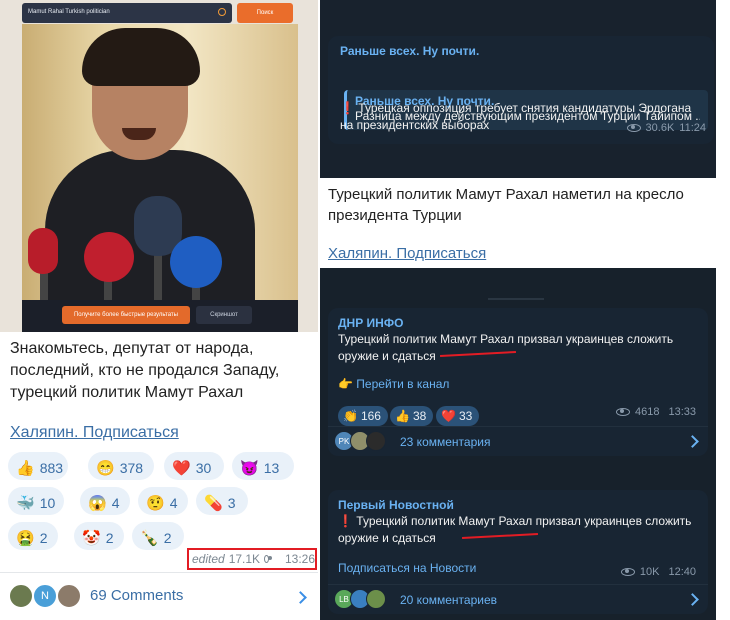  What do you see at coordinates (407, 568) in the screenshot?
I see `subscribe-link: Подписаться на Новости` at bounding box center [407, 568].